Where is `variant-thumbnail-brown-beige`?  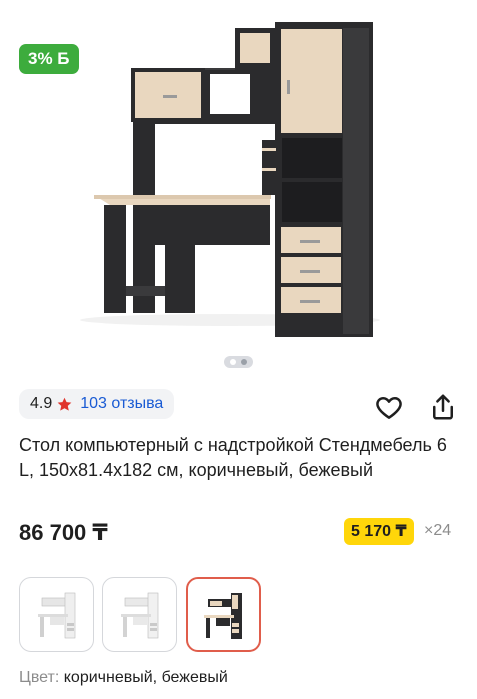 variant-thumbnail-brown-beige is located at coordinates (223, 614).